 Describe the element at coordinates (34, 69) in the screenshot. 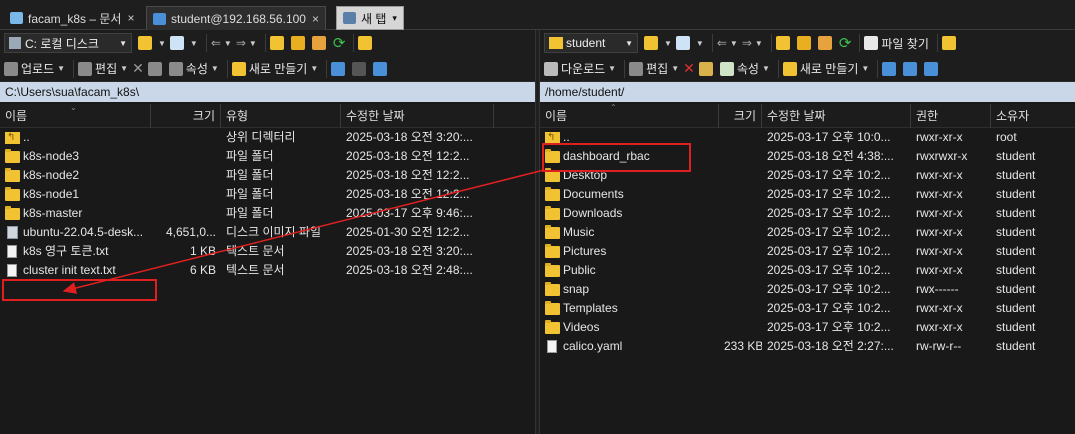

I see `upload-button: 업로드 ▼` at that location.